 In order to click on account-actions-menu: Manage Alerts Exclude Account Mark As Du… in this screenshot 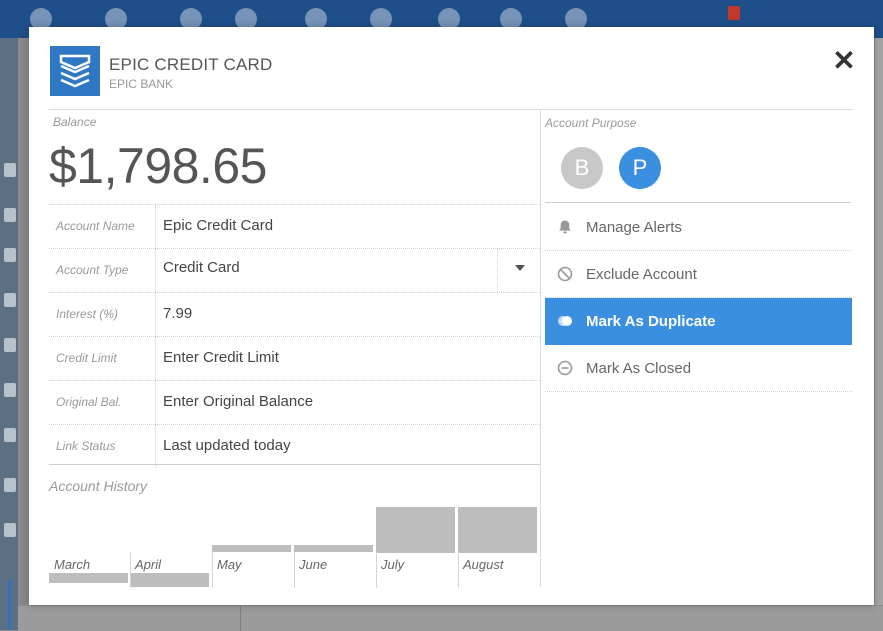, I will do `click(698, 298)`.